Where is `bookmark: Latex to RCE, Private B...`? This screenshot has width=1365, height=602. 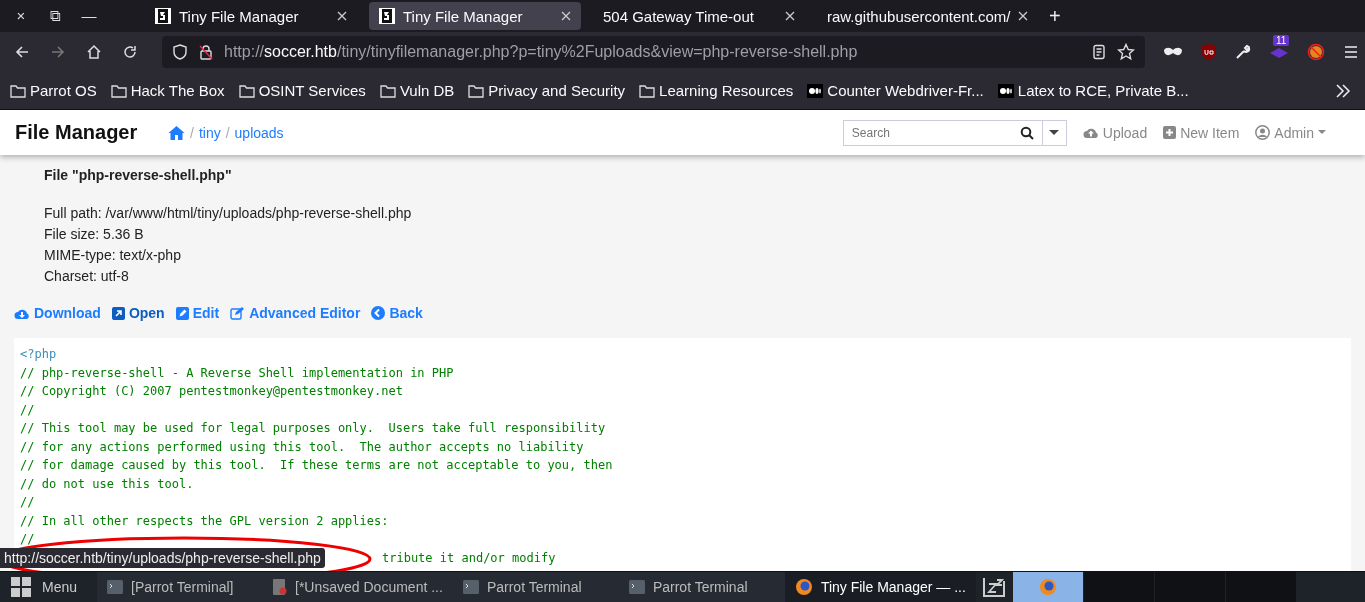
bookmark: Latex to RCE, Private B... is located at coordinates (1093, 90).